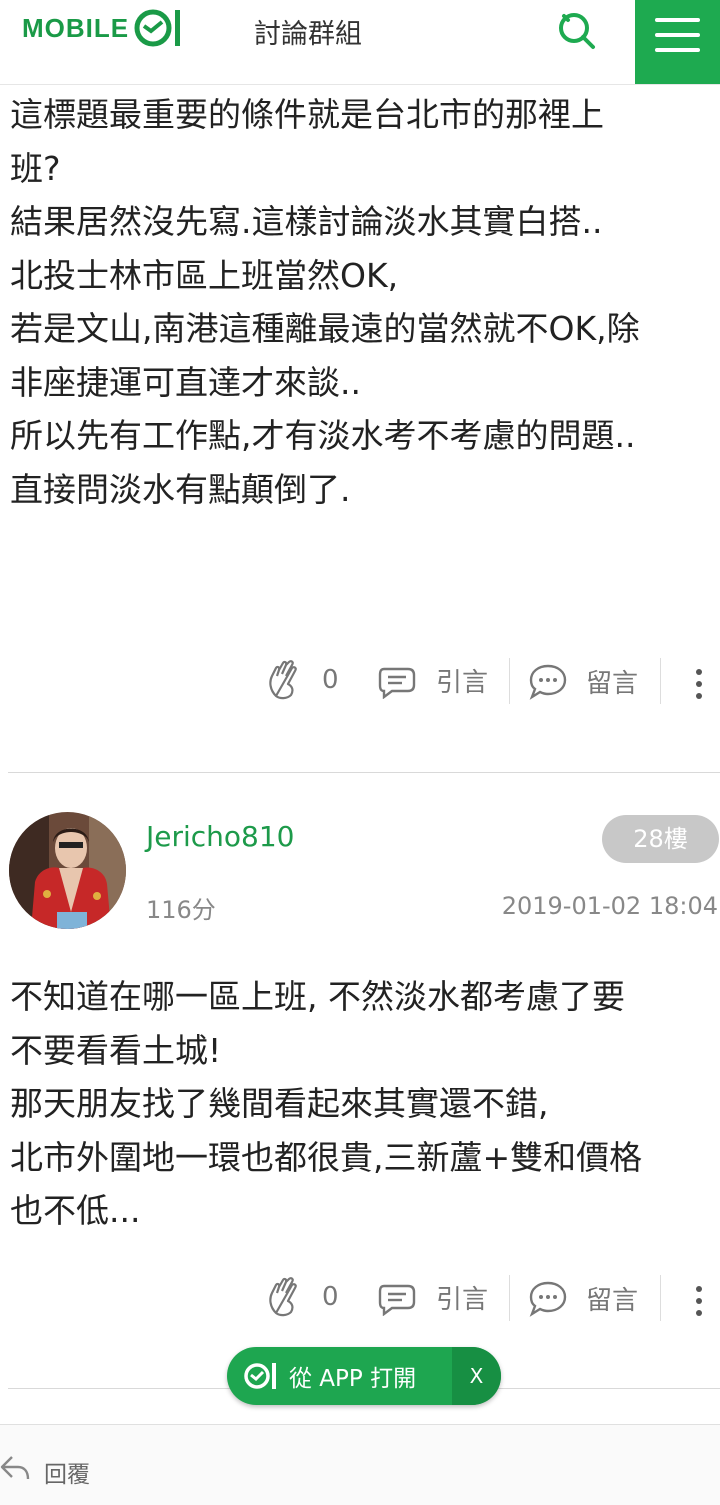 The image size is (720, 1505). I want to click on username: Jericho810, so click(220, 836).